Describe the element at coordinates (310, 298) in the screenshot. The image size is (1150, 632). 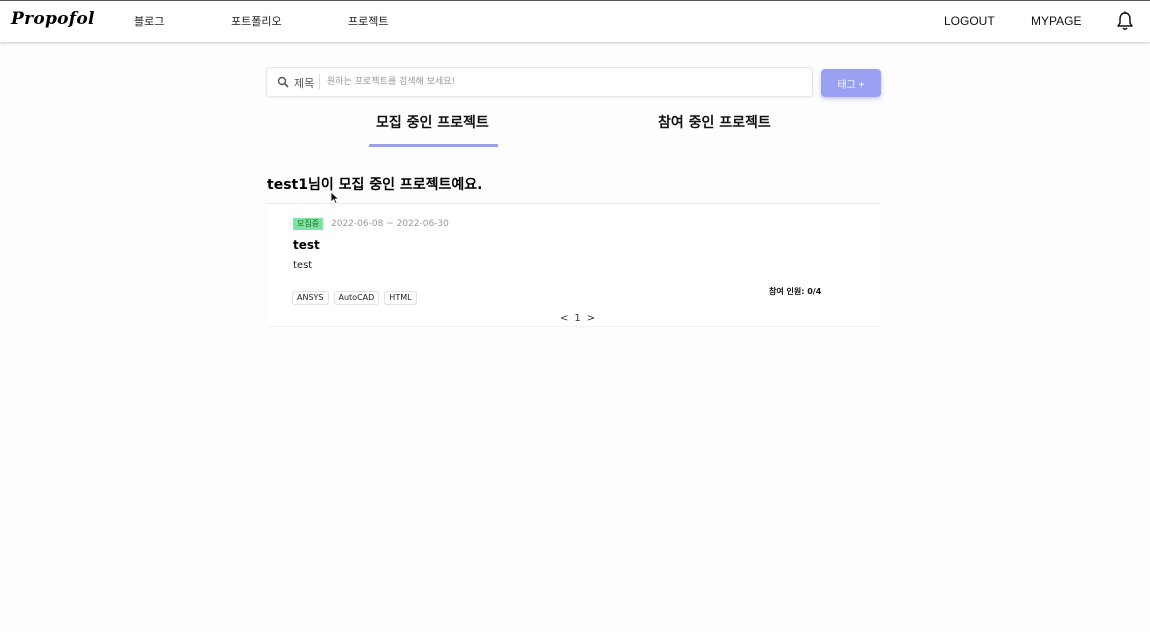
I see `tag-chip: ANSYS` at that location.